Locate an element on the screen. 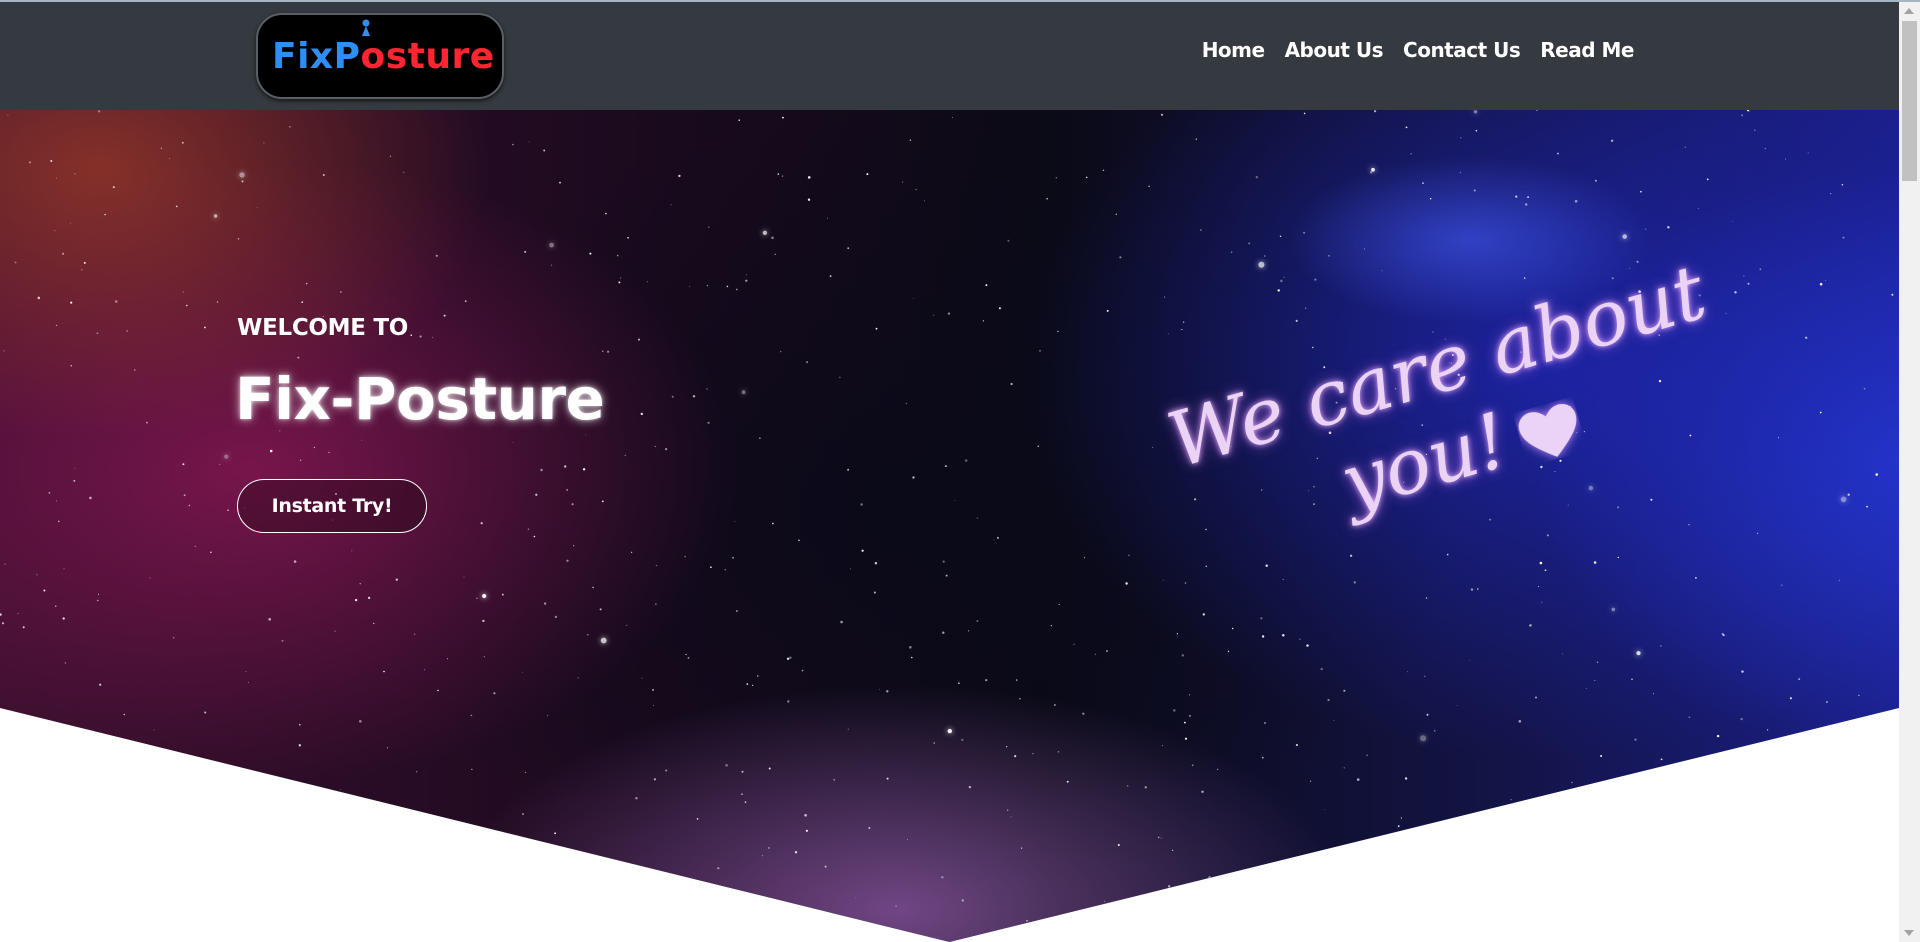  logo-drop-icon is located at coordinates (366, 27).